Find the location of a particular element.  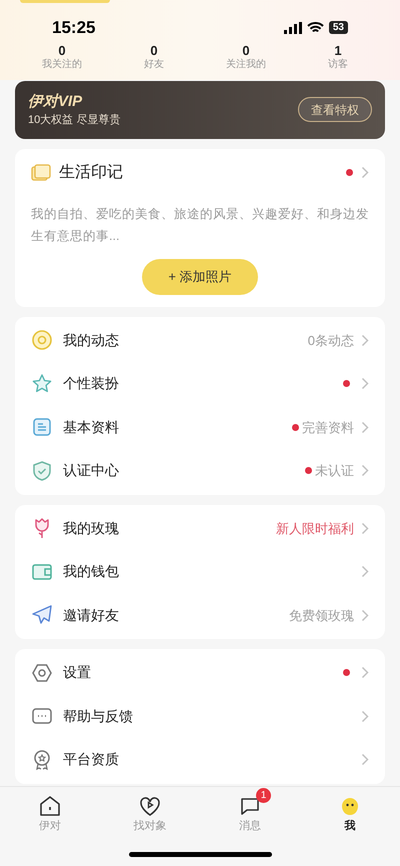

menu-label: 个性装扮 is located at coordinates (91, 384).